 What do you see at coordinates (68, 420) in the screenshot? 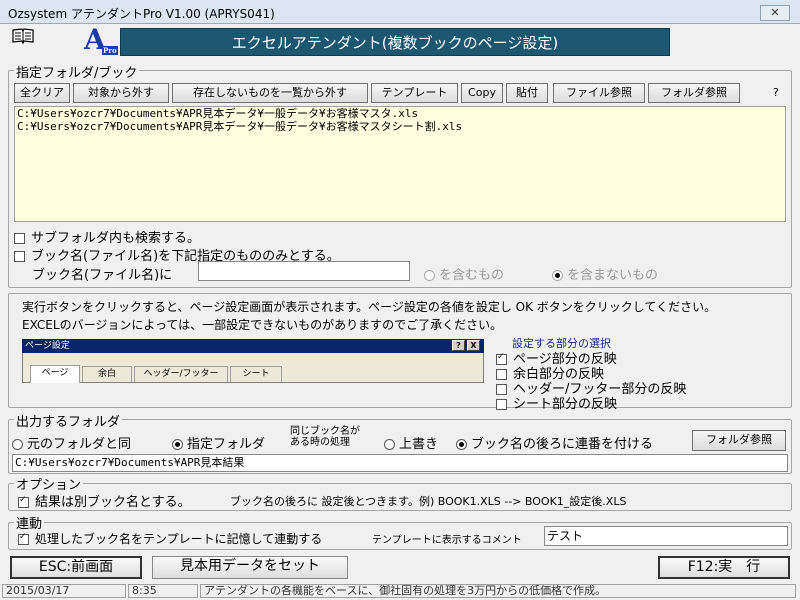
I see `output-group-legend: 出力するフォルダ` at bounding box center [68, 420].